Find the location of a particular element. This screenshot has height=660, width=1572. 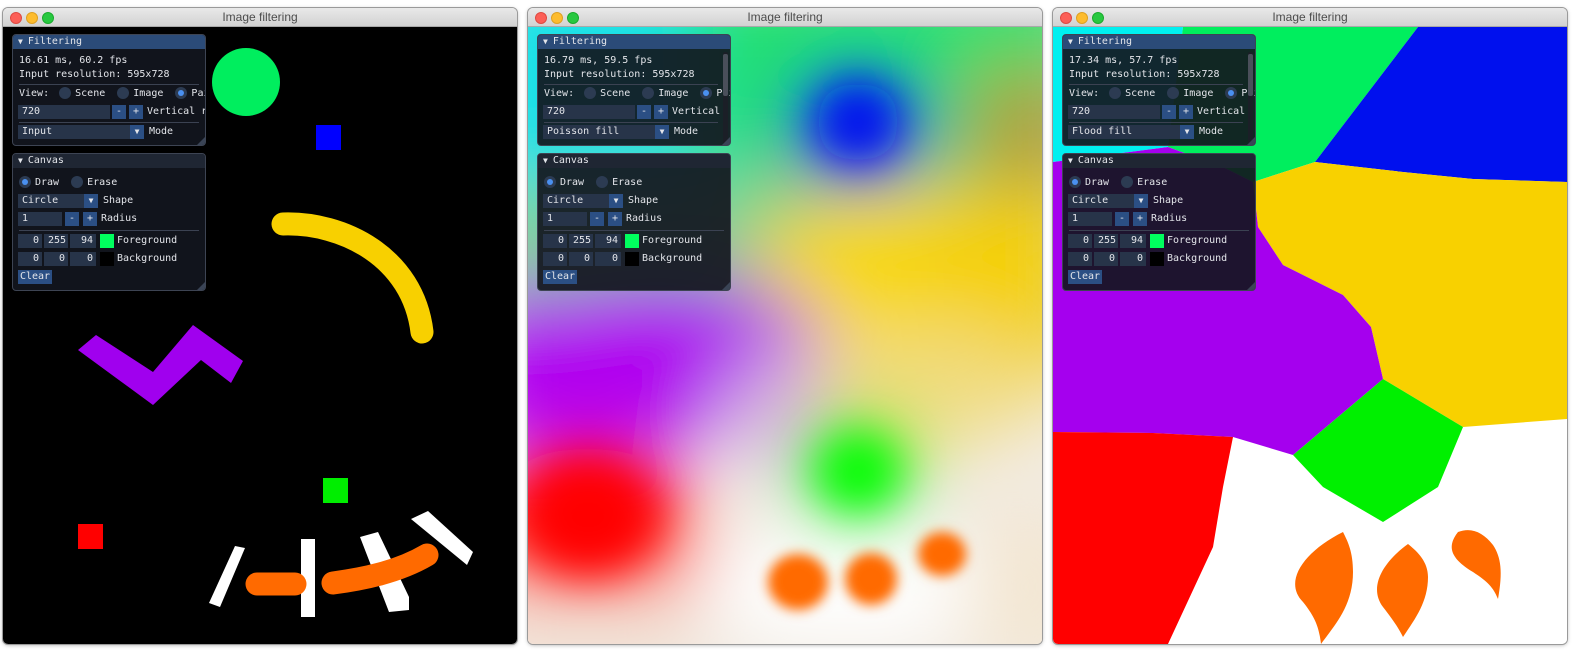

mode-select: Input ▼ is located at coordinates (81, 132).